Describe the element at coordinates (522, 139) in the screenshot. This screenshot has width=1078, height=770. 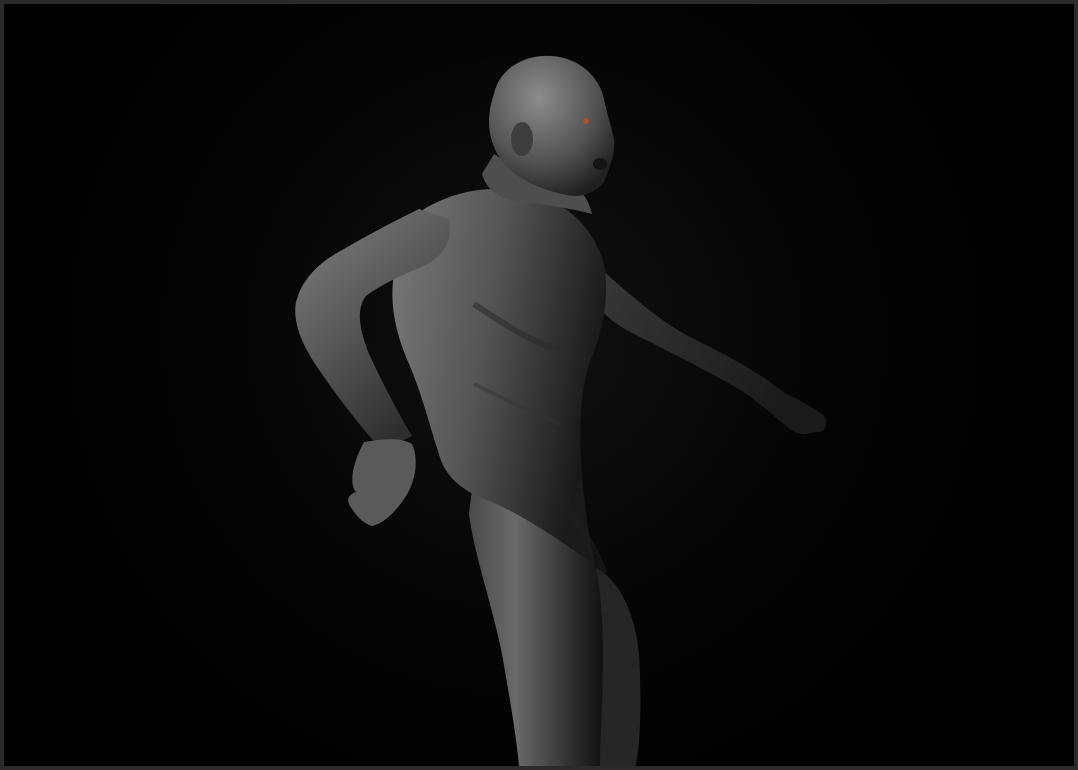
I see `ear` at that location.